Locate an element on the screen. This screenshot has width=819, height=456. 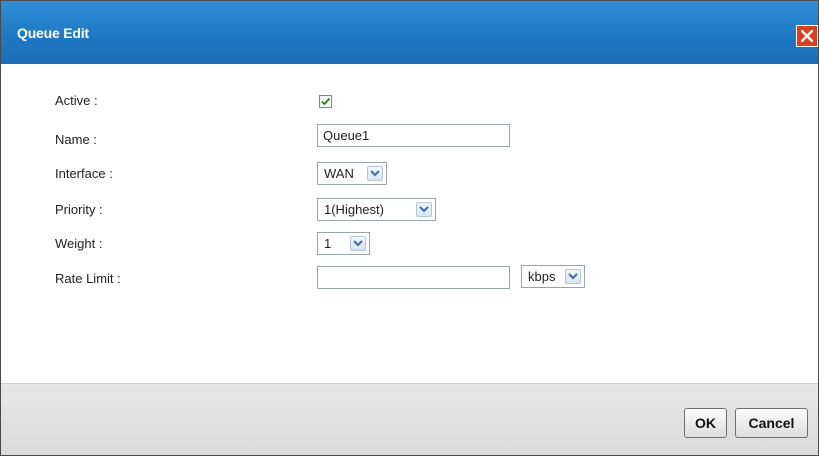
dialog-title: Queue Edit is located at coordinates (53, 33).